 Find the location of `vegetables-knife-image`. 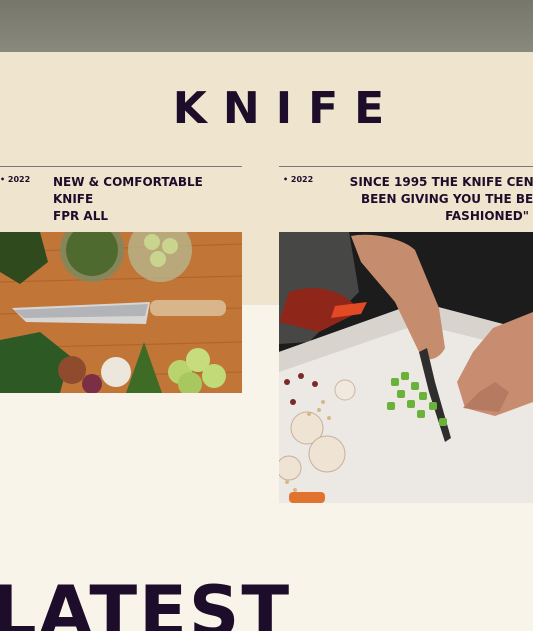

vegetables-knife-image is located at coordinates (121, 312).